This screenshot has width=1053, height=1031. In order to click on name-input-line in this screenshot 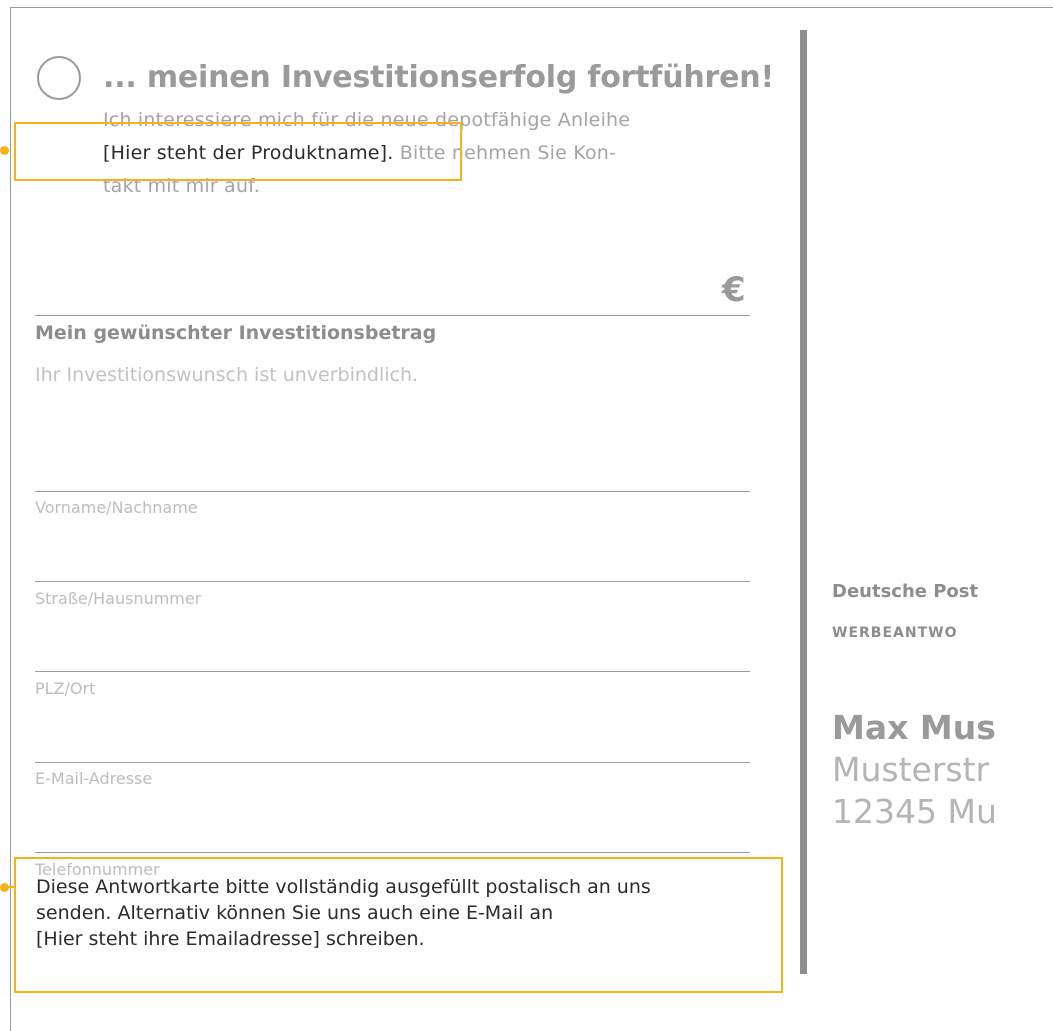, I will do `click(392, 491)`.